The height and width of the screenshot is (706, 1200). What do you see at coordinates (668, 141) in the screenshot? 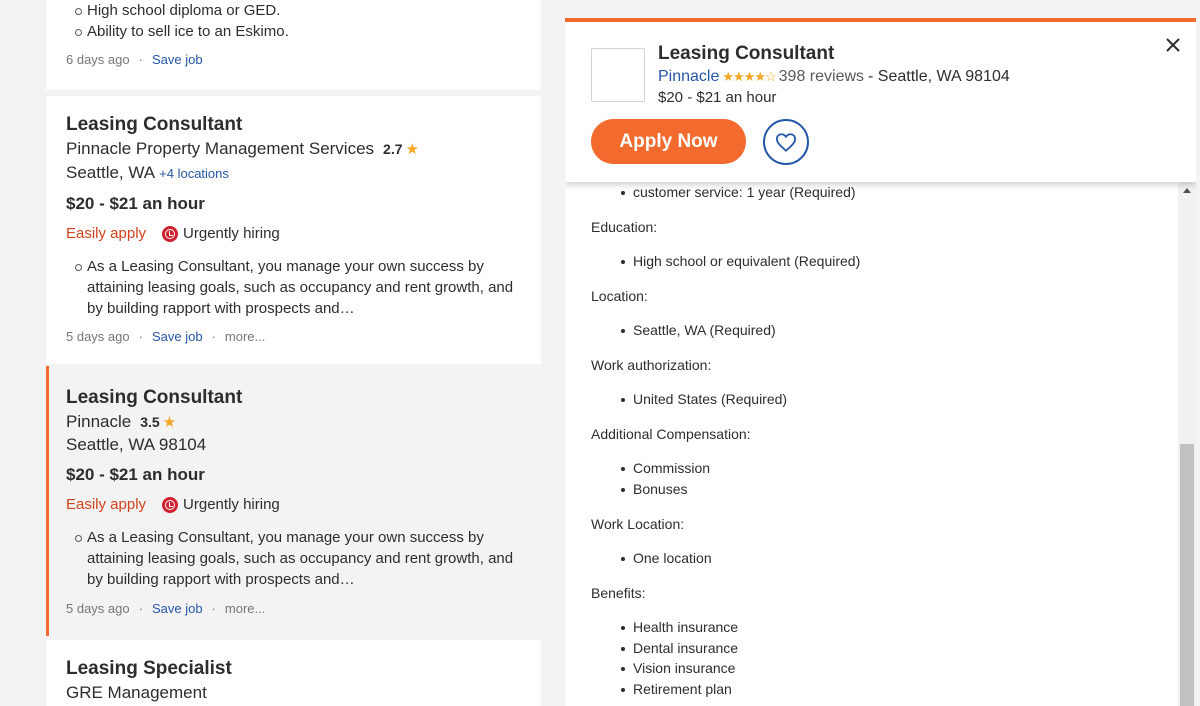
I see `apply-now-button: Apply Now` at bounding box center [668, 141].